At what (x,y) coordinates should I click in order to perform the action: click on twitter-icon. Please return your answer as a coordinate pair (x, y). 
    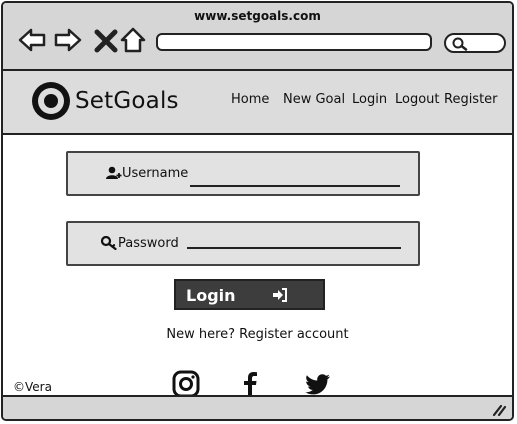
    Looking at the image, I should click on (318, 384).